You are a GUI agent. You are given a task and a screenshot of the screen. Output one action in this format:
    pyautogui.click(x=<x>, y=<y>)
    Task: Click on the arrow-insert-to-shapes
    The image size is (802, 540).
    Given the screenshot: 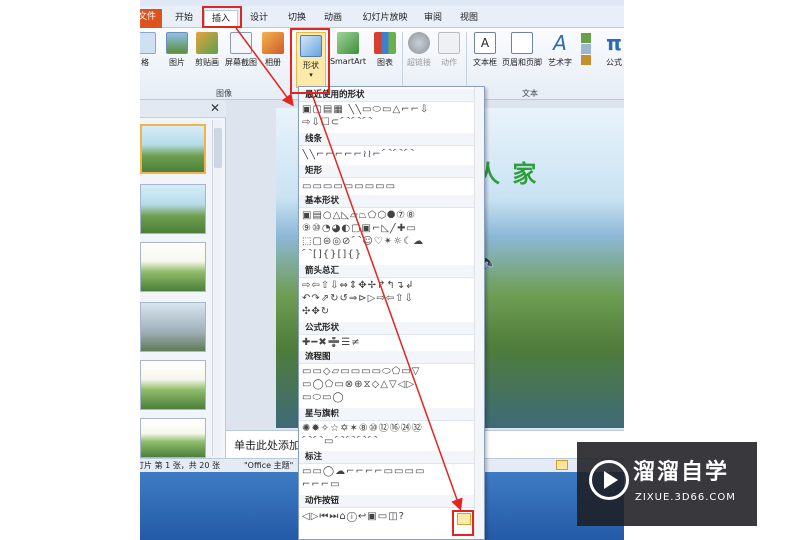 What is the action you would take?
    pyautogui.click(x=264, y=67)
    